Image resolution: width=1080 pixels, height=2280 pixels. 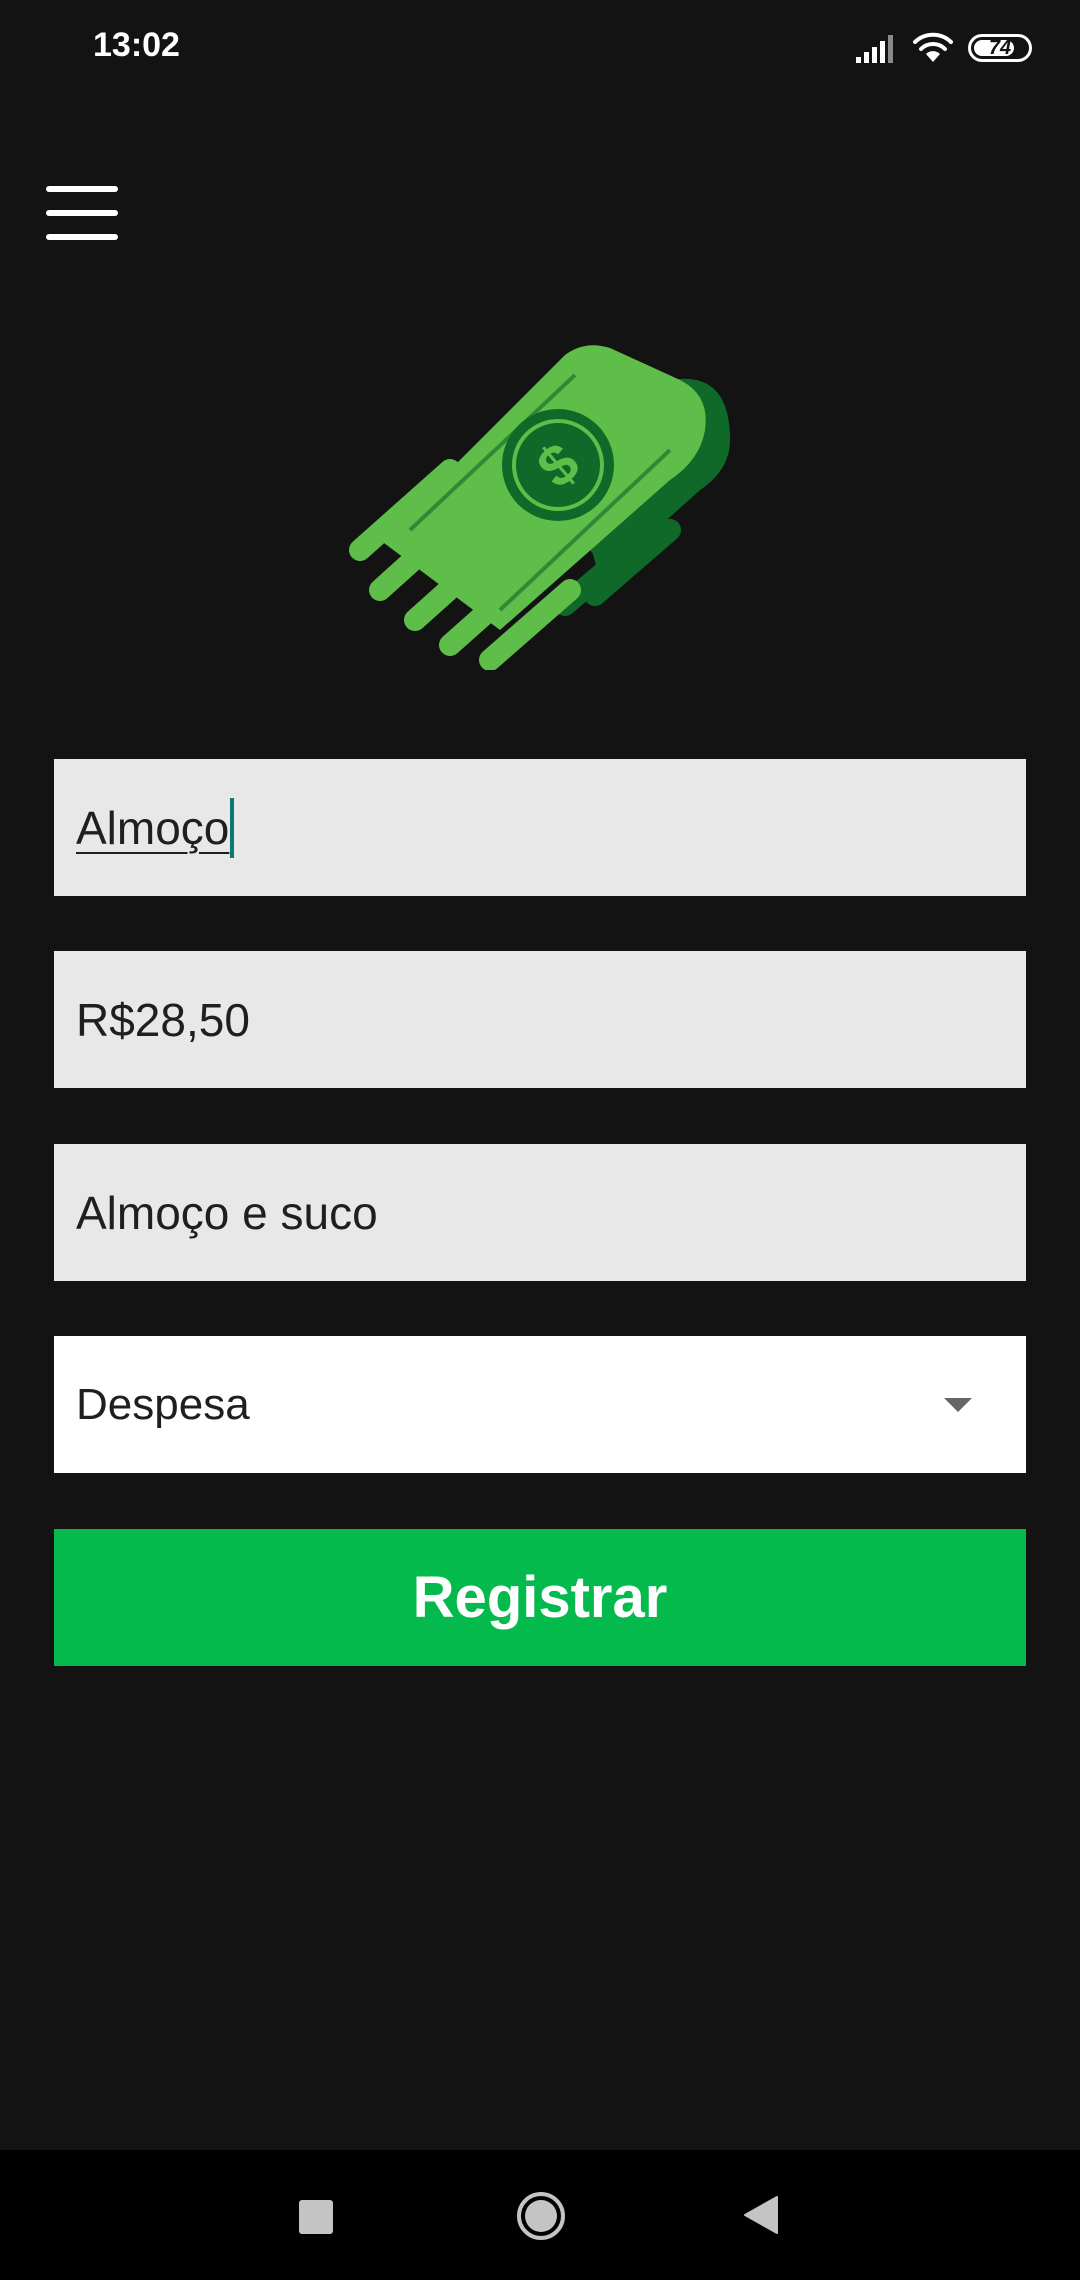 I want to click on battery-level: 74, so click(x=1000, y=47).